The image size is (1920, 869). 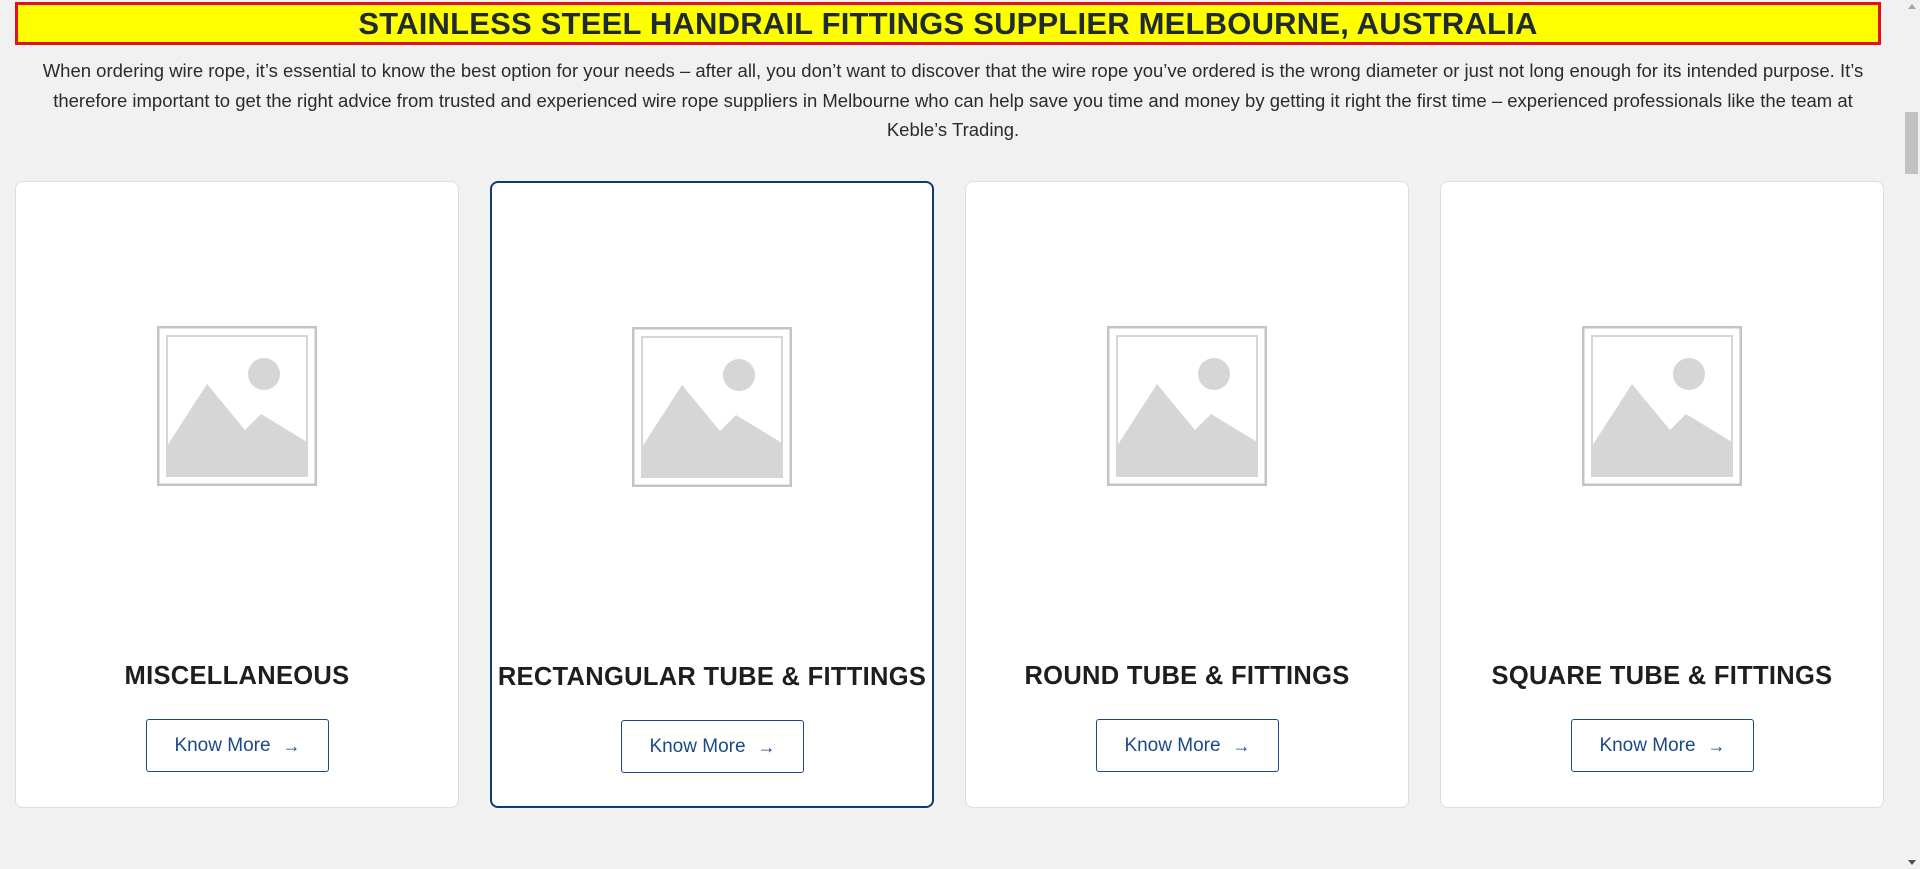 I want to click on scrollbar-thumb, so click(x=1911, y=143).